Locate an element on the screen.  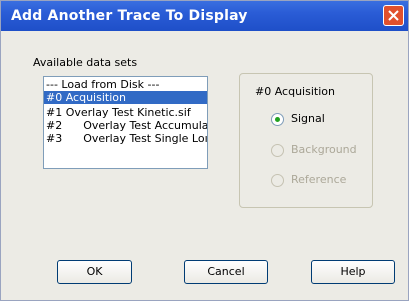
list-item: #1 Overlay Test Kinetic.sif is located at coordinates (118, 112).